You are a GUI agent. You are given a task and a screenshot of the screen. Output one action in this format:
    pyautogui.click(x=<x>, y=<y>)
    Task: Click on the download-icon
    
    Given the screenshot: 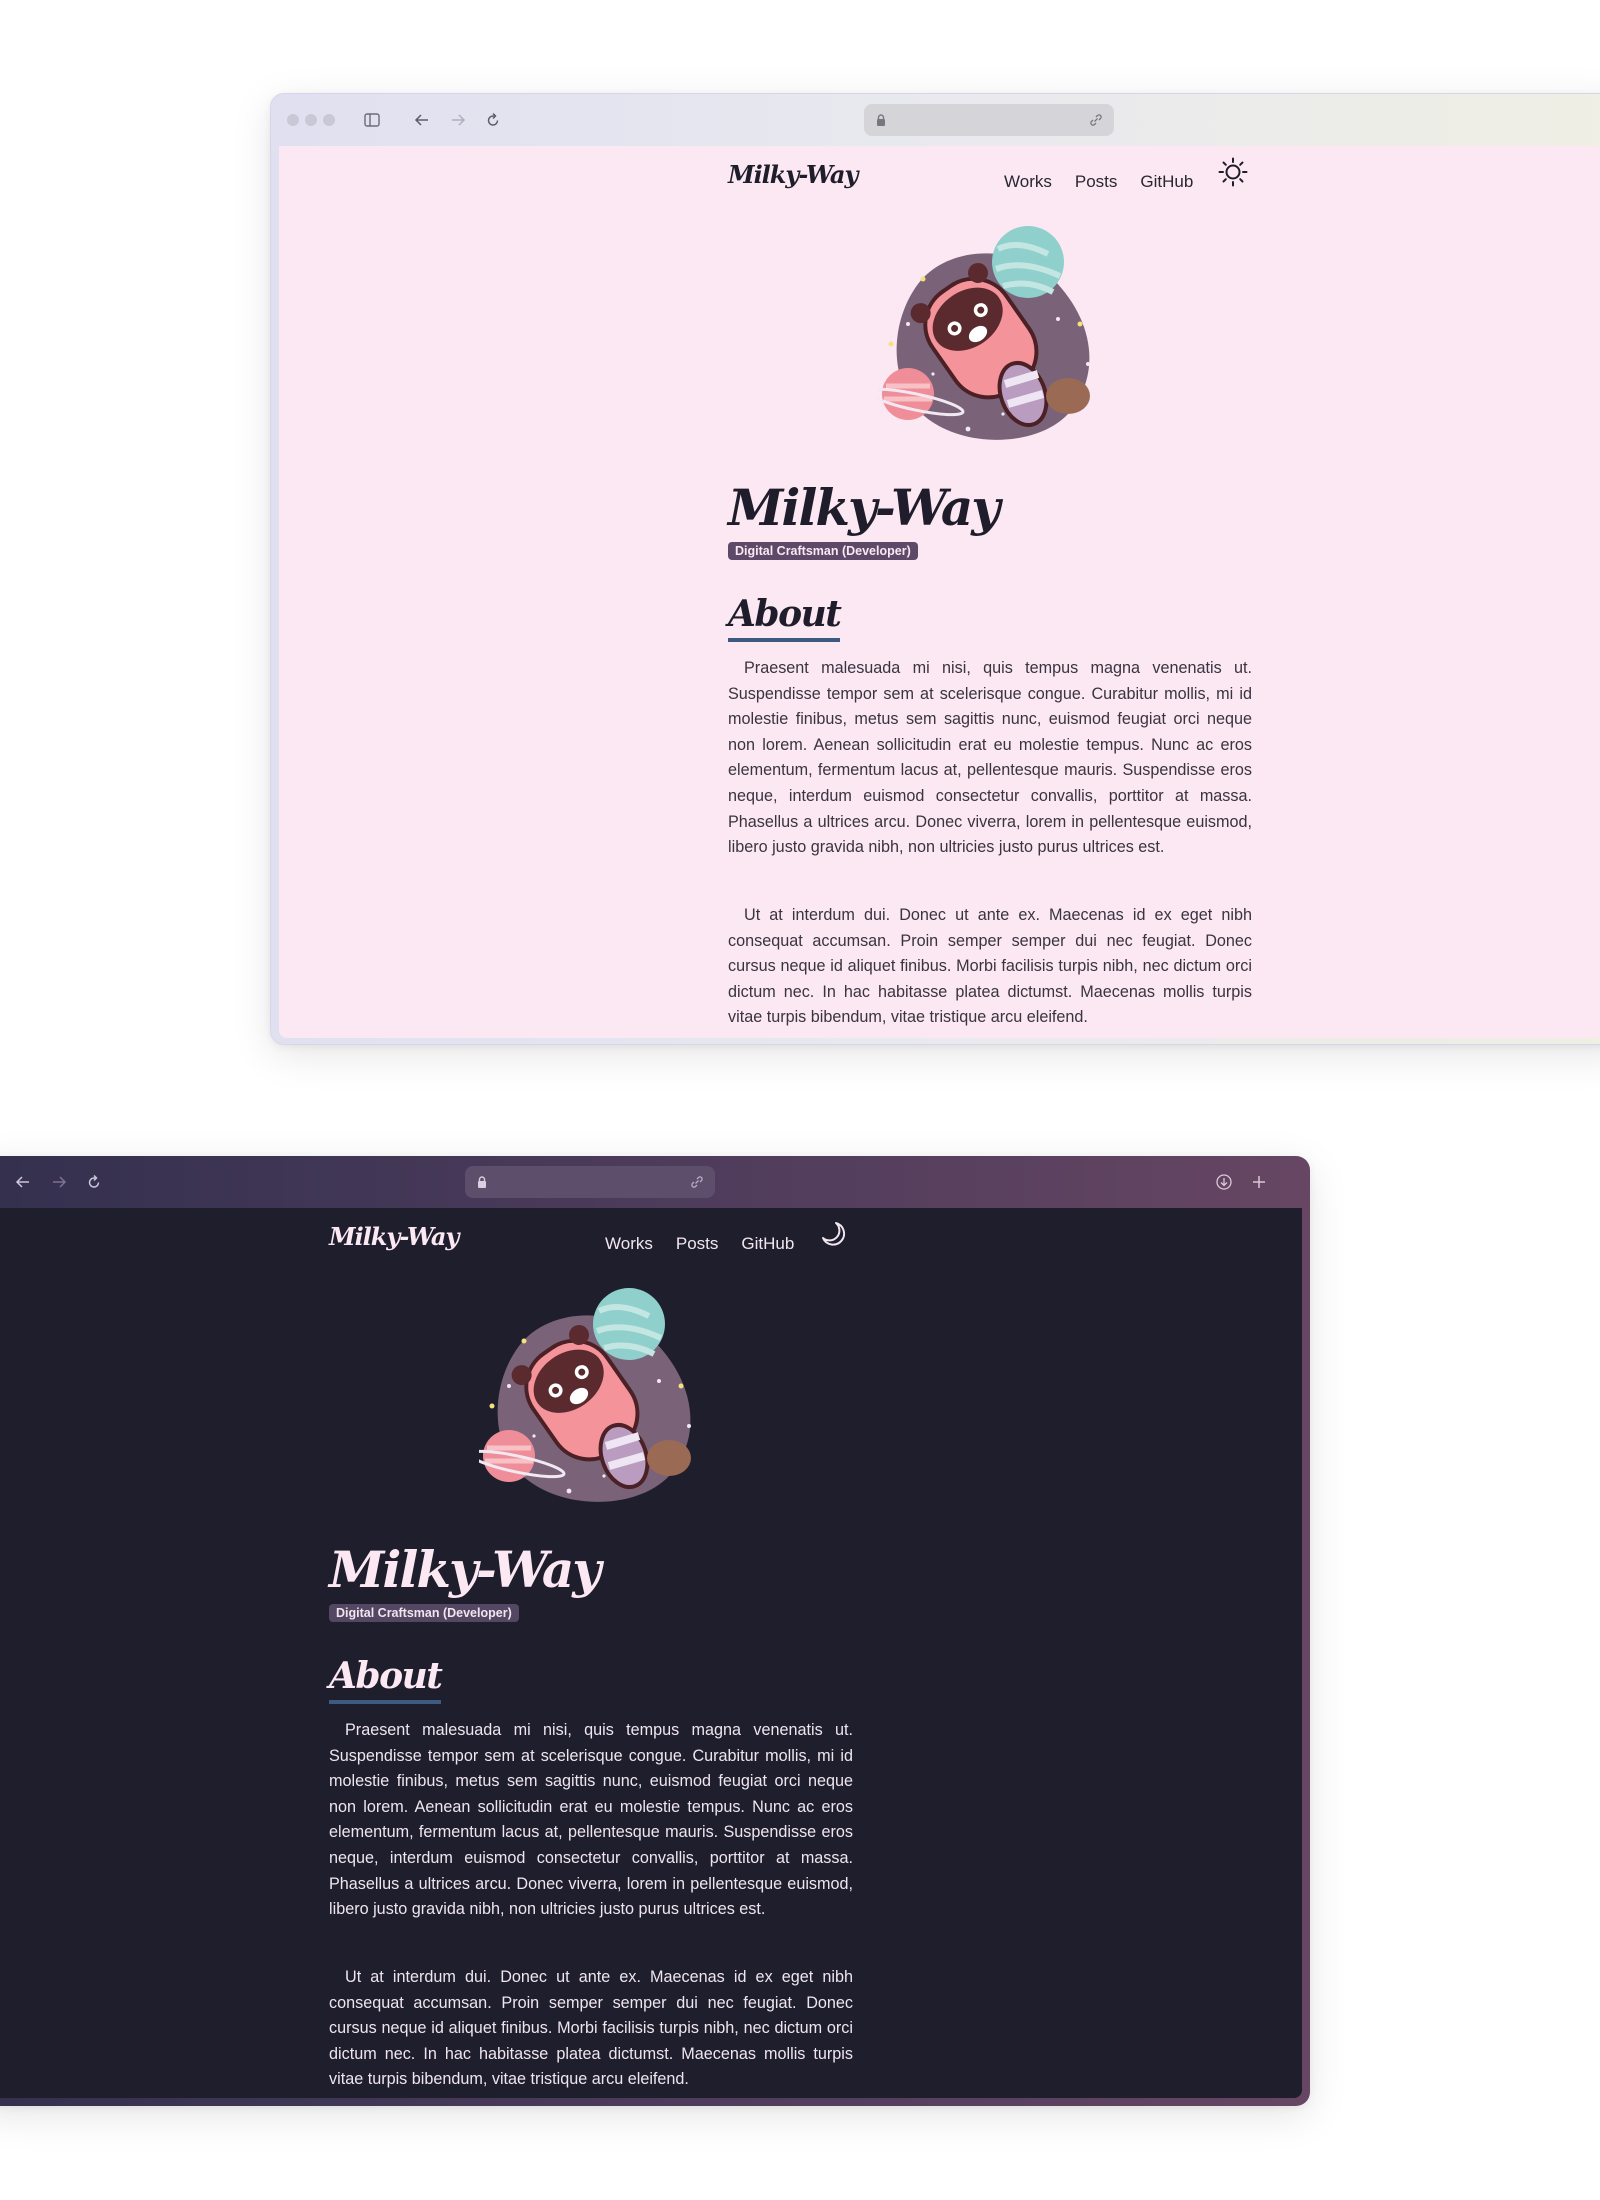 What is the action you would take?
    pyautogui.click(x=1224, y=1182)
    